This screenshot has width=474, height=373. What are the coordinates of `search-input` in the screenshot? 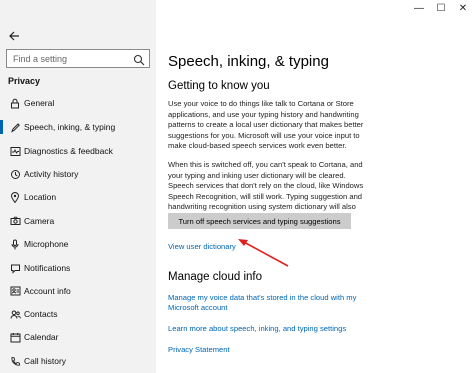 It's located at (68, 59).